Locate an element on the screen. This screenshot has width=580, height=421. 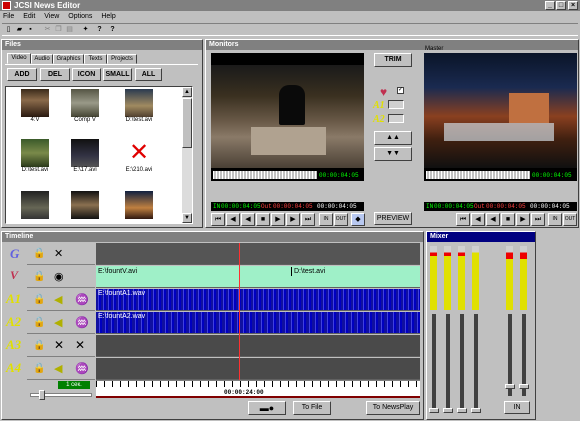
tab-texts: Texts is located at coordinates (95, 59).